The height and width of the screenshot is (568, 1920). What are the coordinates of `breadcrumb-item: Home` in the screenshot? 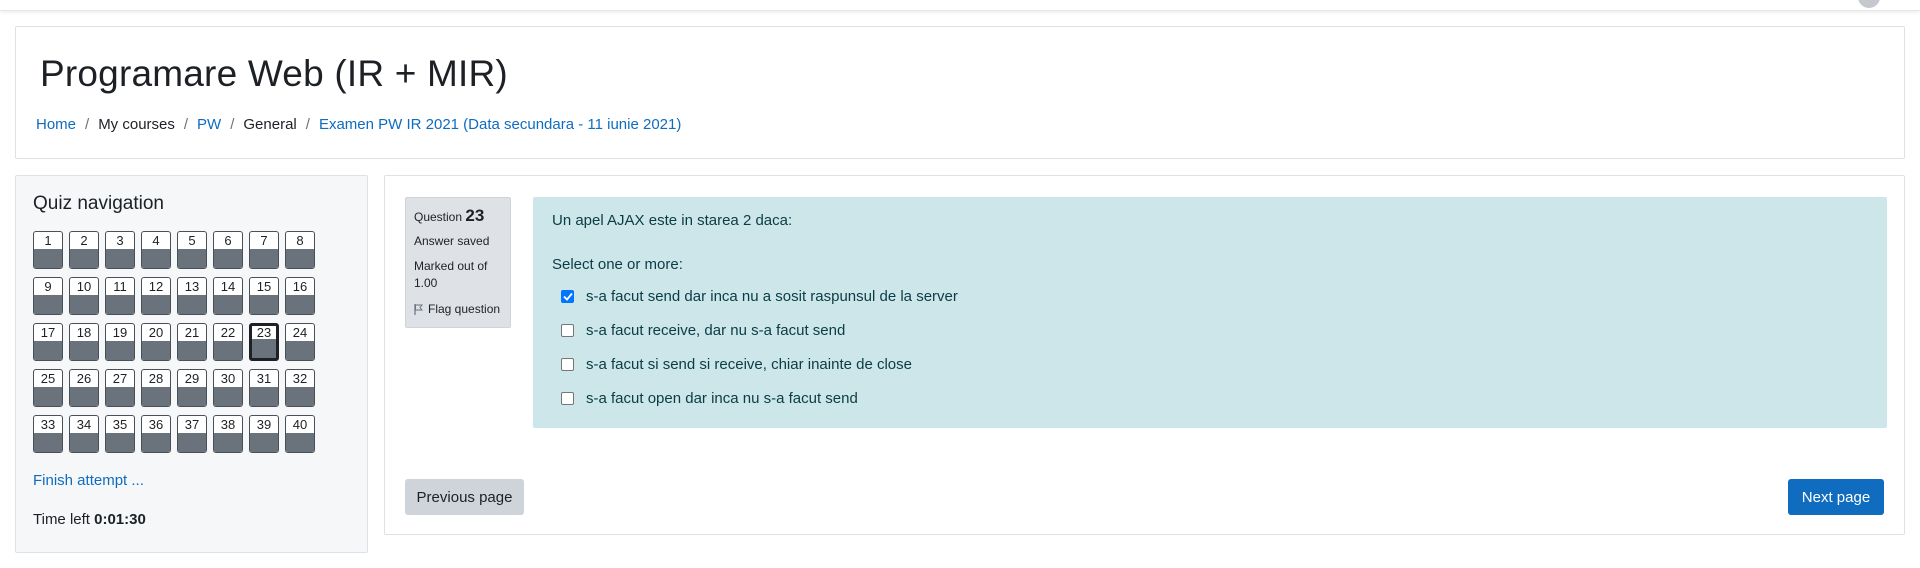 It's located at (56, 124).